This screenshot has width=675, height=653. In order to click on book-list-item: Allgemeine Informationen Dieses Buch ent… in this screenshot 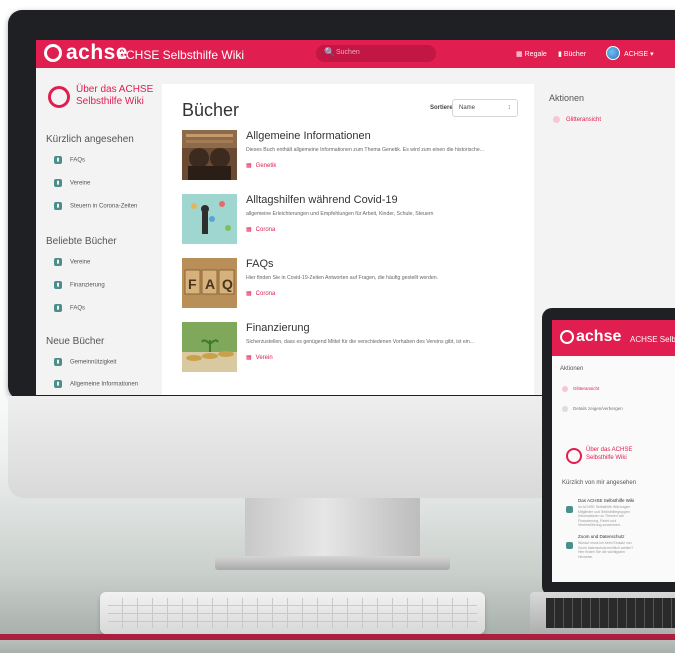, I will do `click(352, 160)`.